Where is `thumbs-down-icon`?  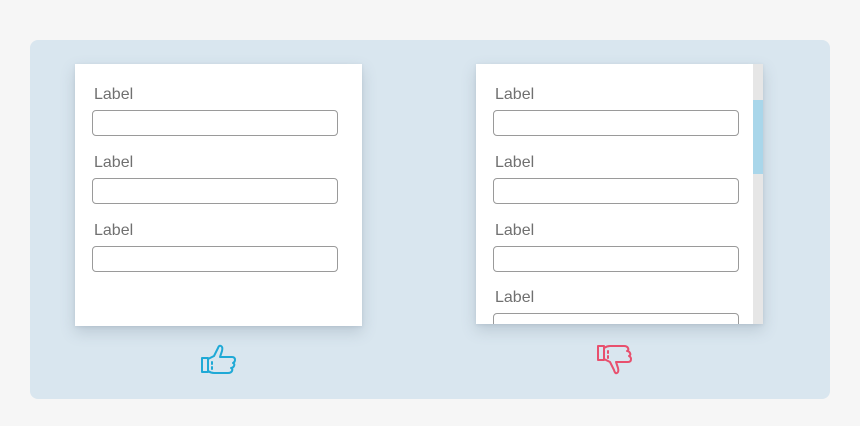 thumbs-down-icon is located at coordinates (614, 360).